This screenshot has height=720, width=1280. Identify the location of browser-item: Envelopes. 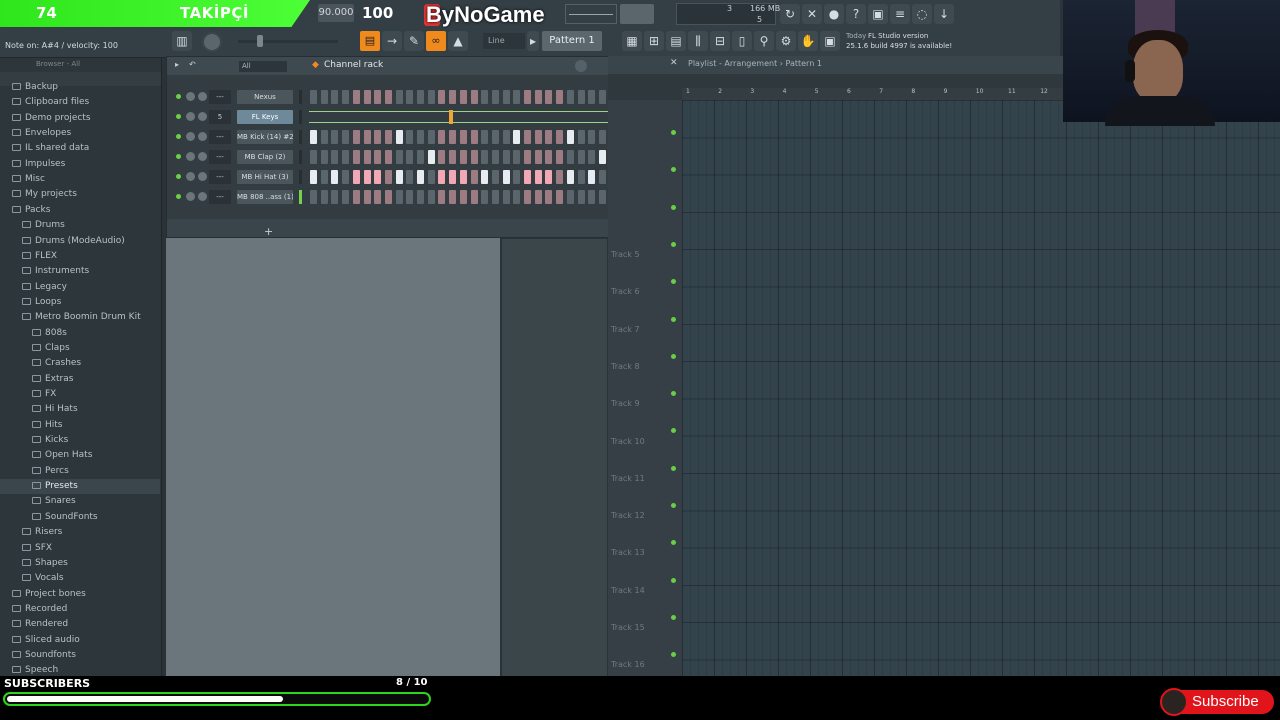
(80, 133).